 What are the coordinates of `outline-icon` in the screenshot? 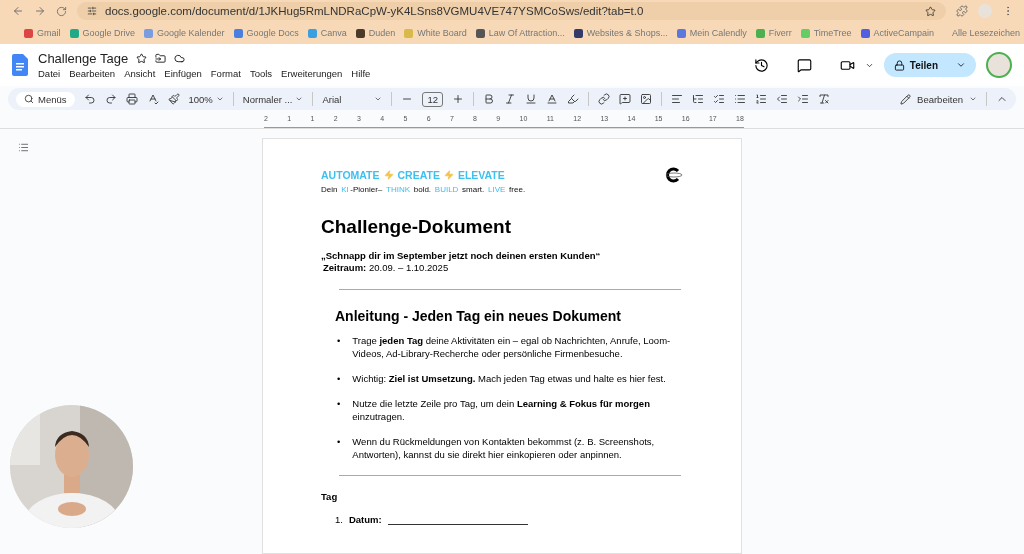 It's located at (23, 147).